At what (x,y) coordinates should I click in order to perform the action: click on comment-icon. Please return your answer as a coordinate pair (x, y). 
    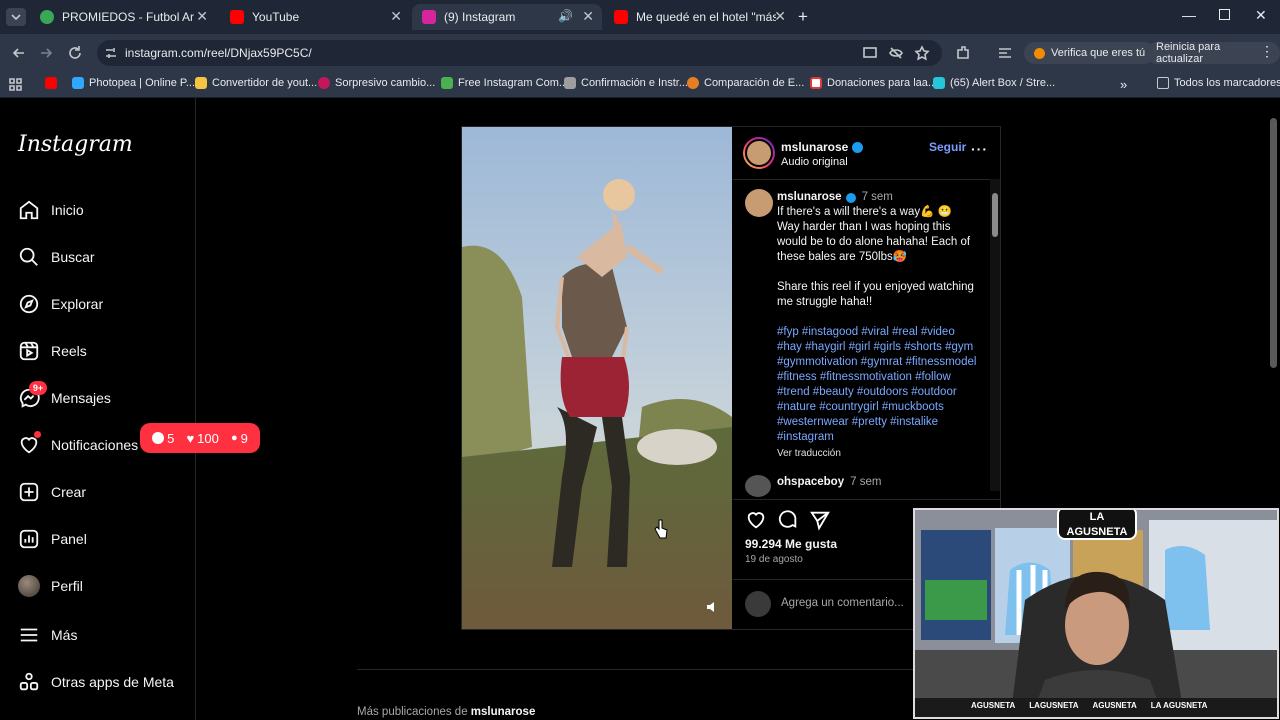
    Looking at the image, I should click on (788, 520).